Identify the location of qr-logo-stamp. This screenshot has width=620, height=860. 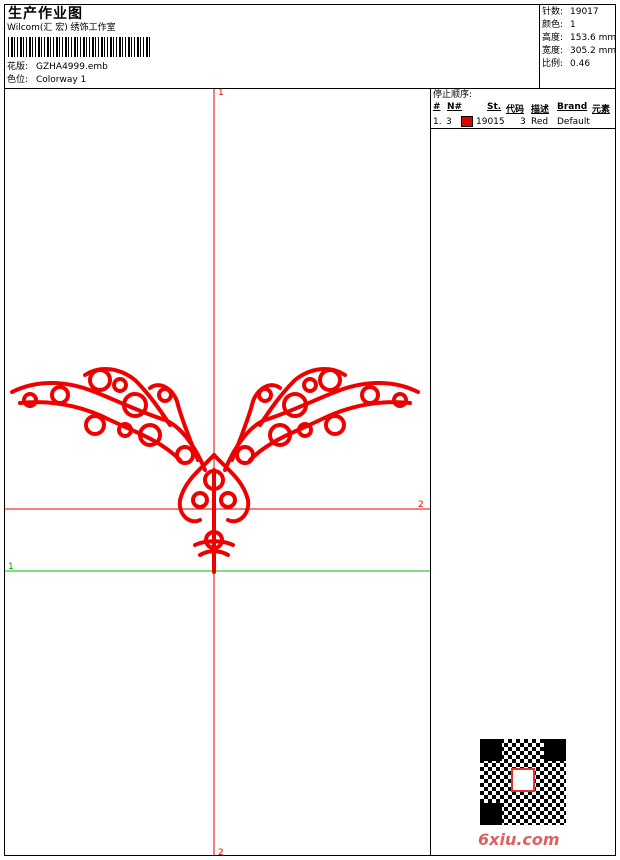
(523, 780).